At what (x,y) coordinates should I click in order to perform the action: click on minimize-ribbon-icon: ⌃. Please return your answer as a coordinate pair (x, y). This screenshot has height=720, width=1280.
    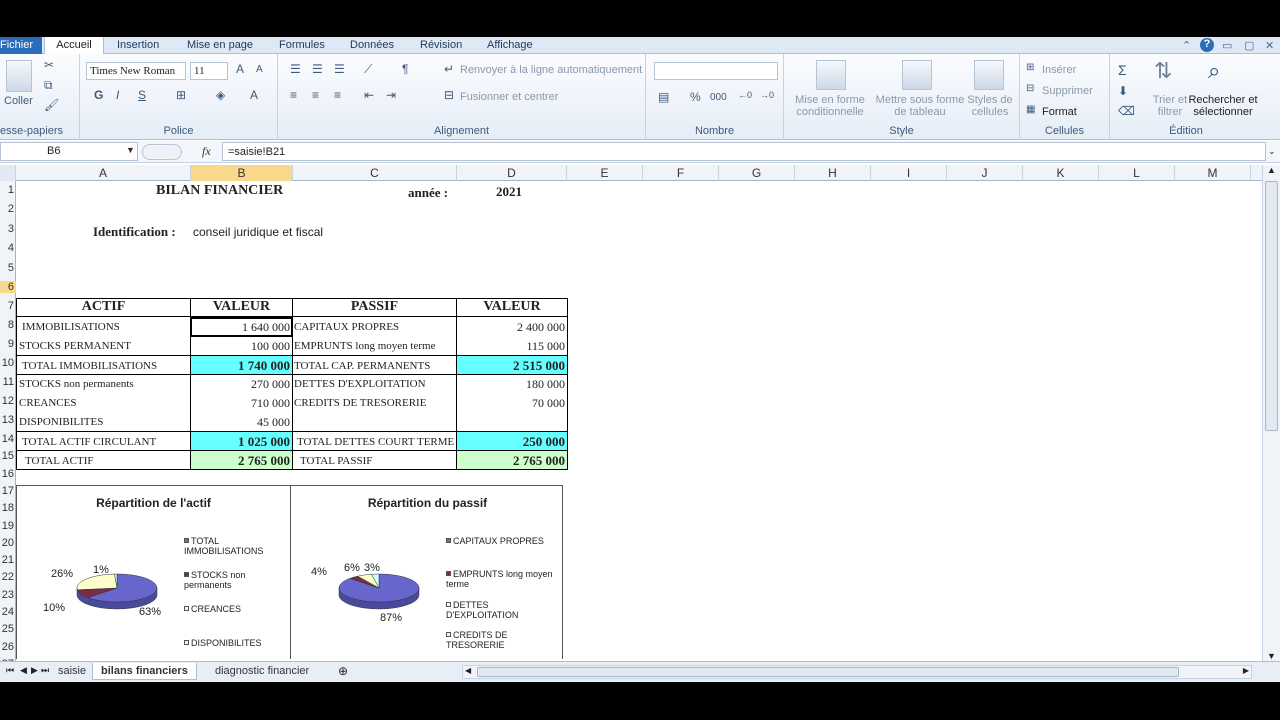
    Looking at the image, I should click on (1186, 45).